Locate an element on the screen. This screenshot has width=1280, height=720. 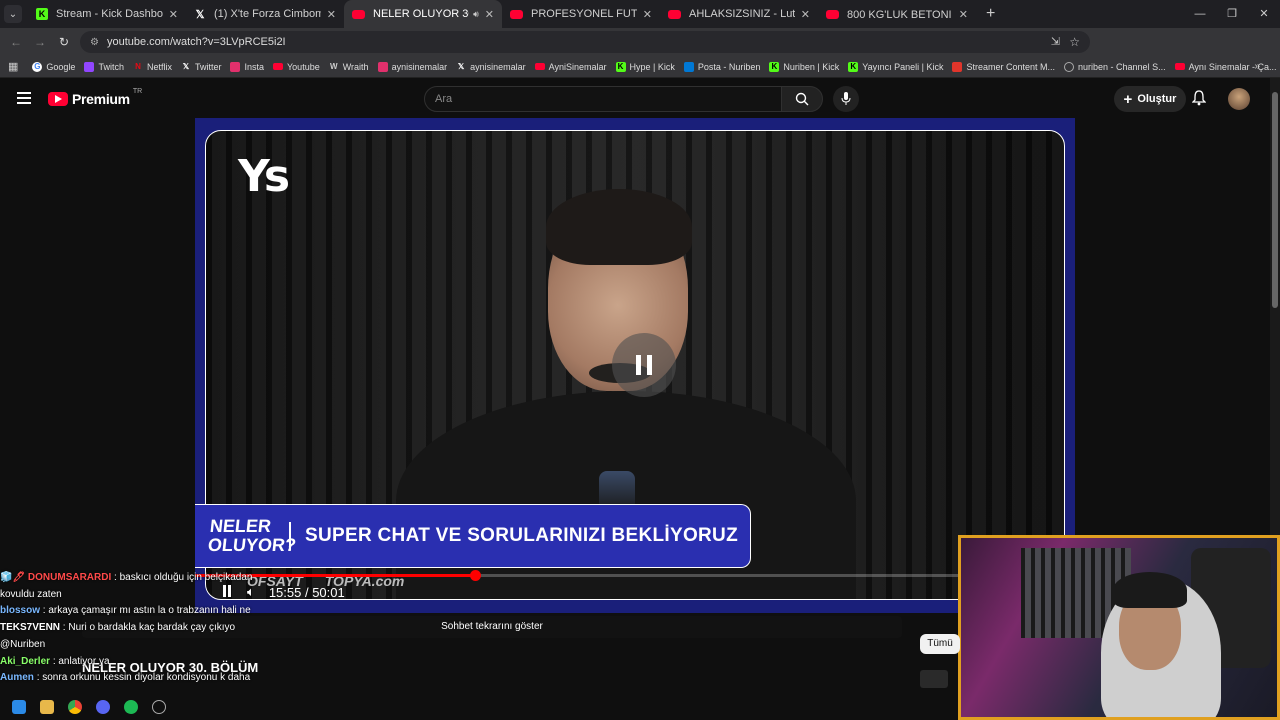
bookmark-label: Youtube is located at coordinates (303, 66).